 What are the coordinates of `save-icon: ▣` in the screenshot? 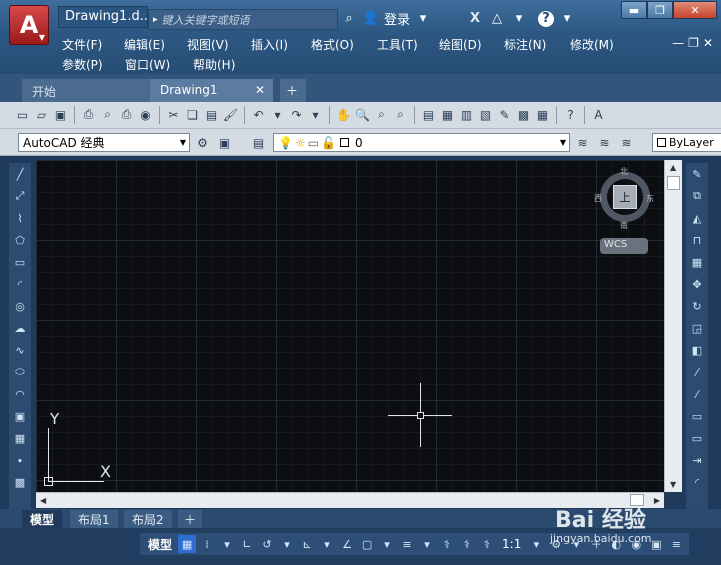 It's located at (60, 114).